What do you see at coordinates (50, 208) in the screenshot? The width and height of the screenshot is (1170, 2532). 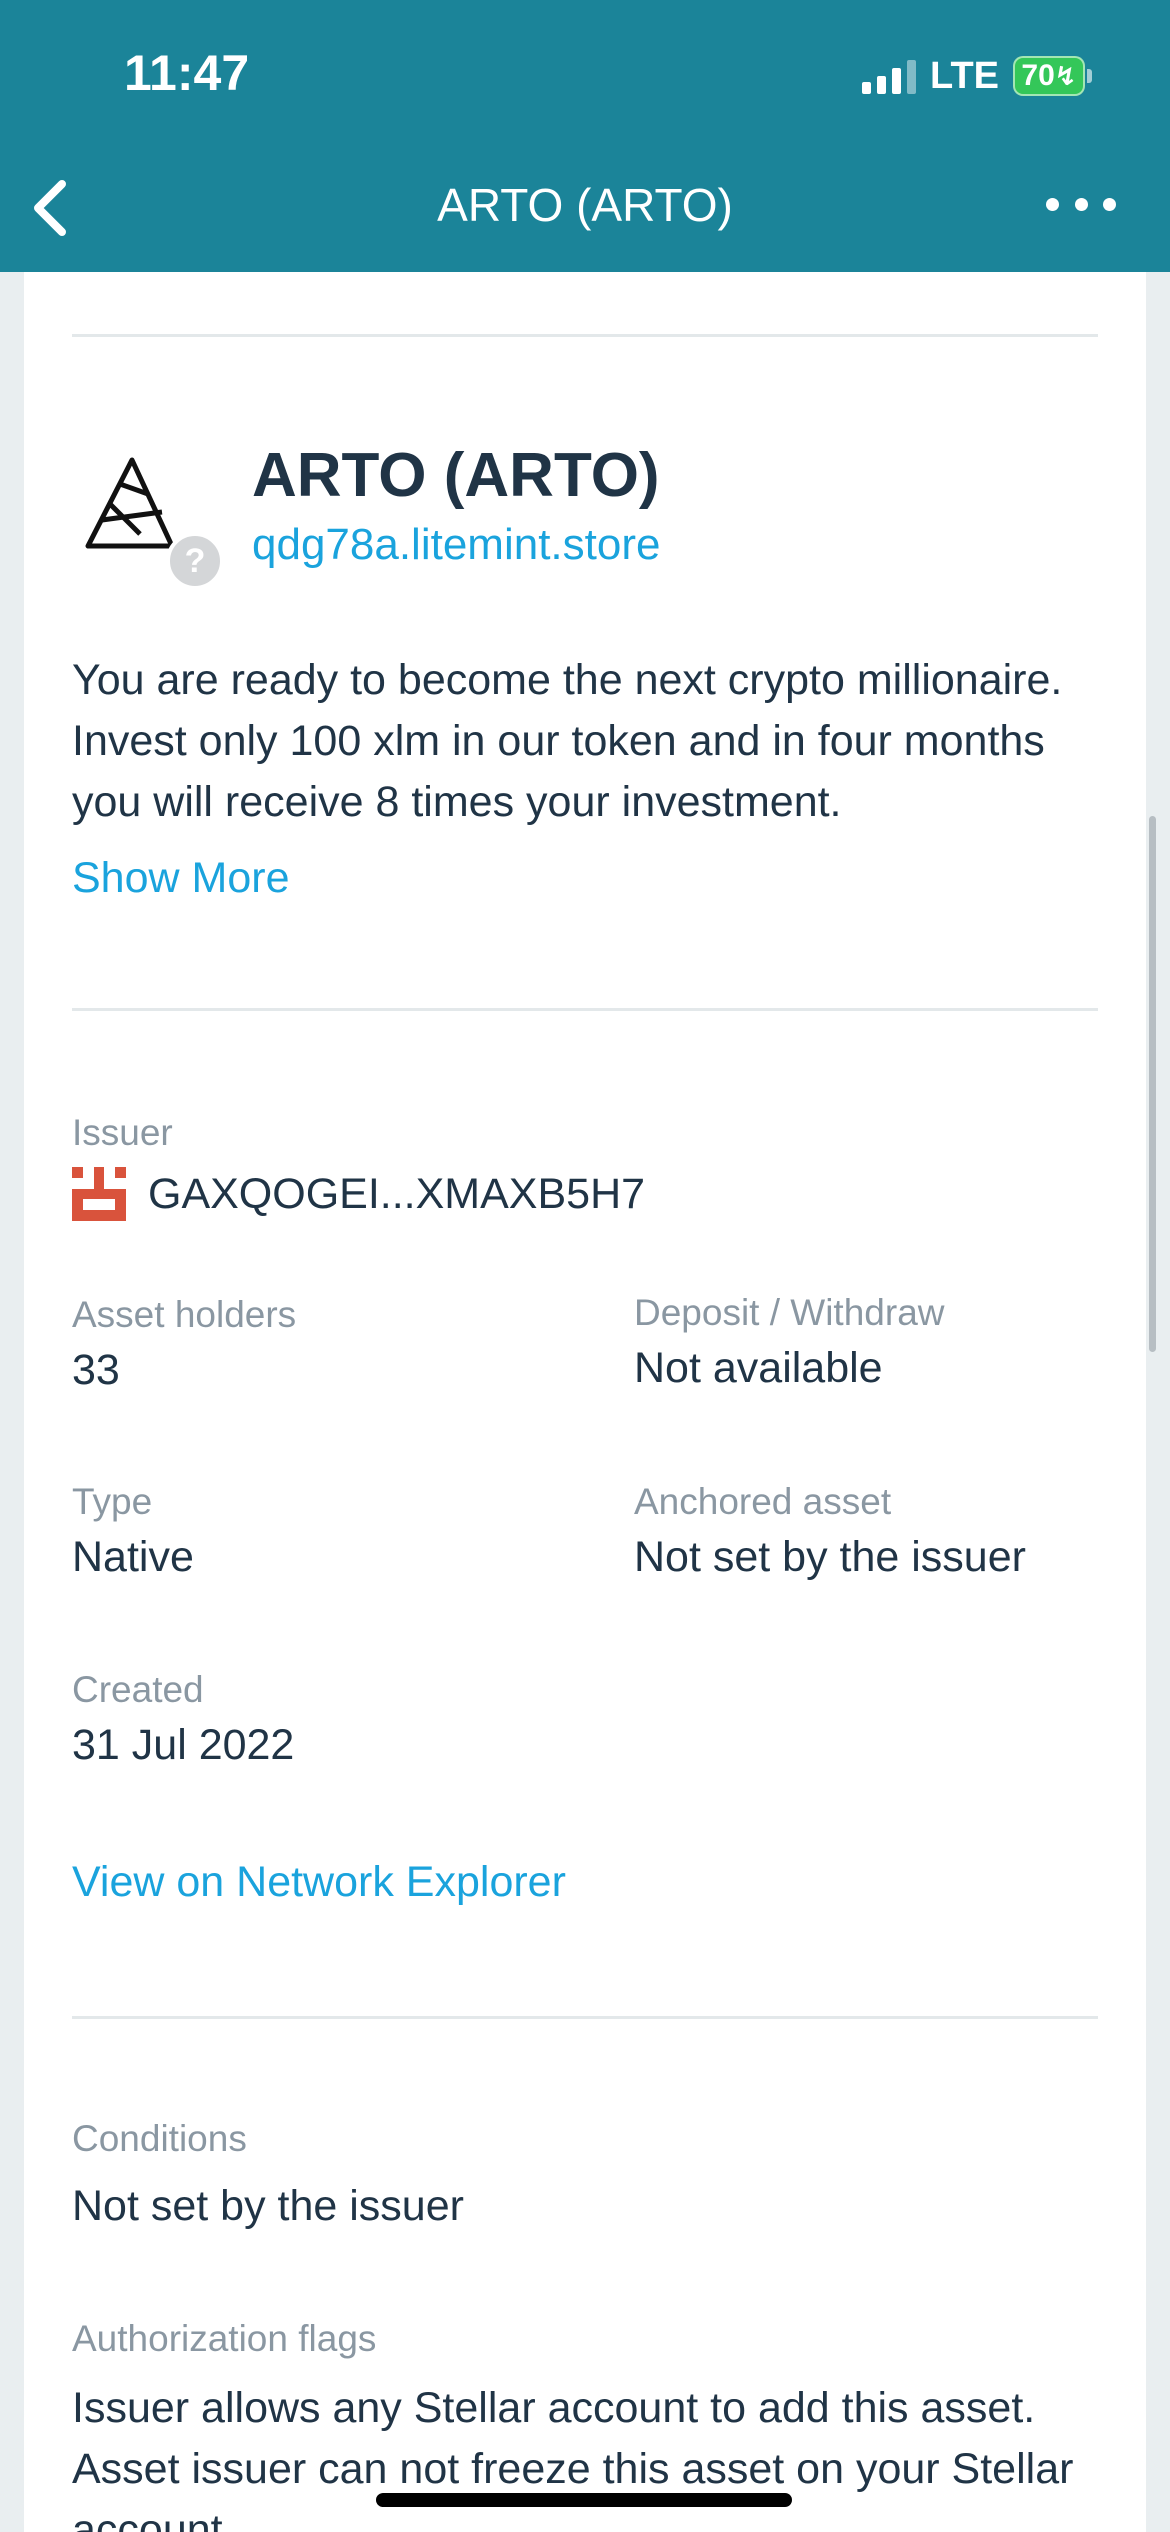 I see `chevron-left-icon` at bounding box center [50, 208].